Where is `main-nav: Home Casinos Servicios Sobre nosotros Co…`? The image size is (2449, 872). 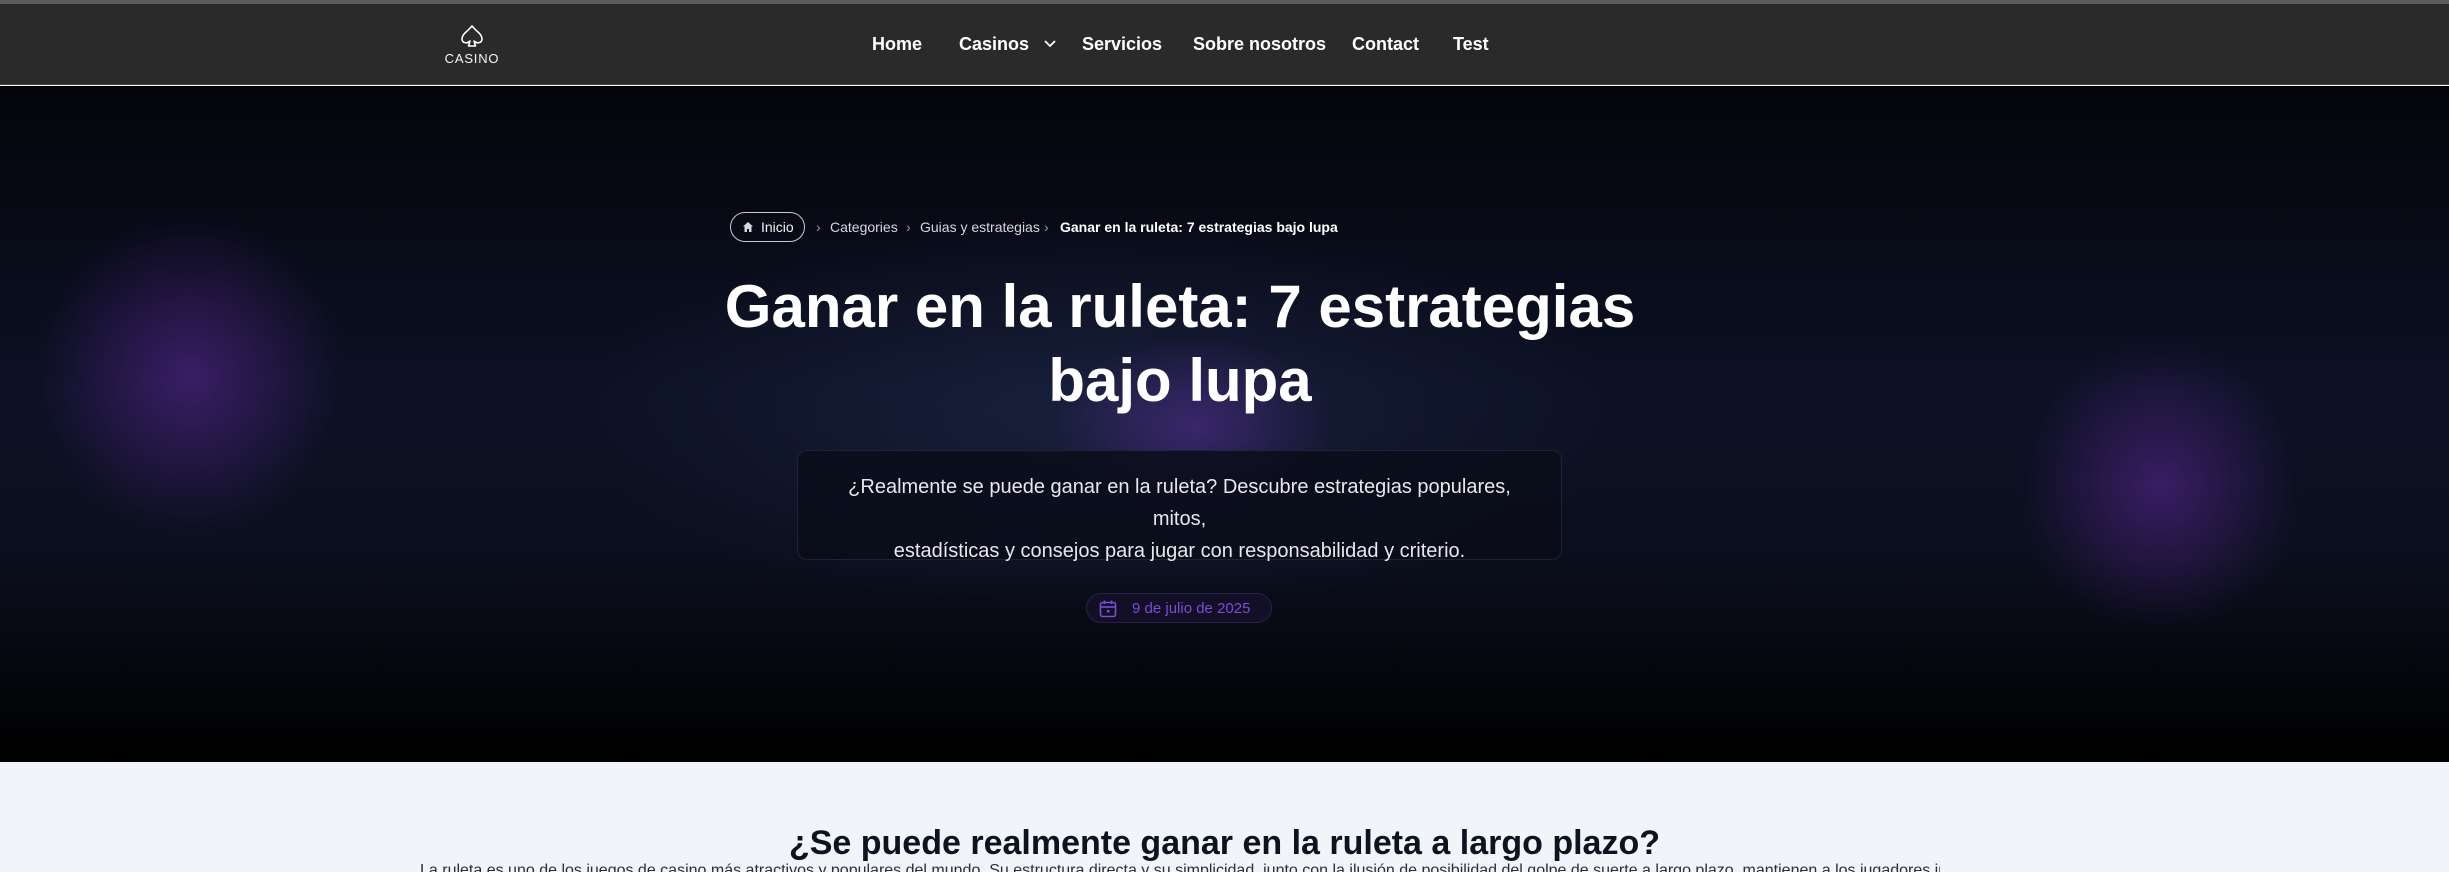 main-nav: Home Casinos Servicios Sobre nosotros Co… is located at coordinates (1224, 49).